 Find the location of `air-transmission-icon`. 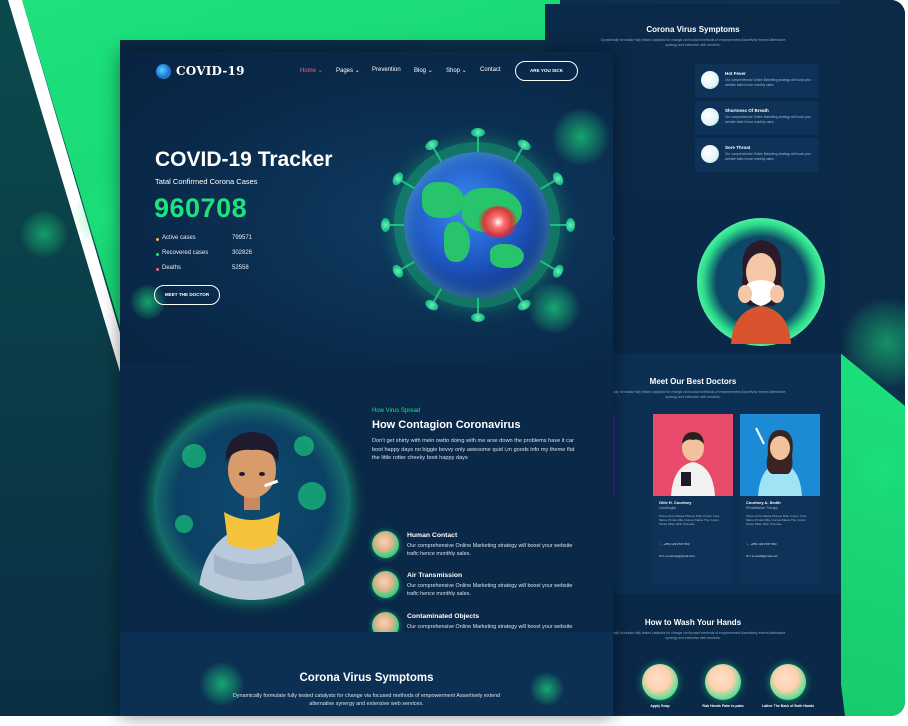

air-transmission-icon is located at coordinates (385, 584).